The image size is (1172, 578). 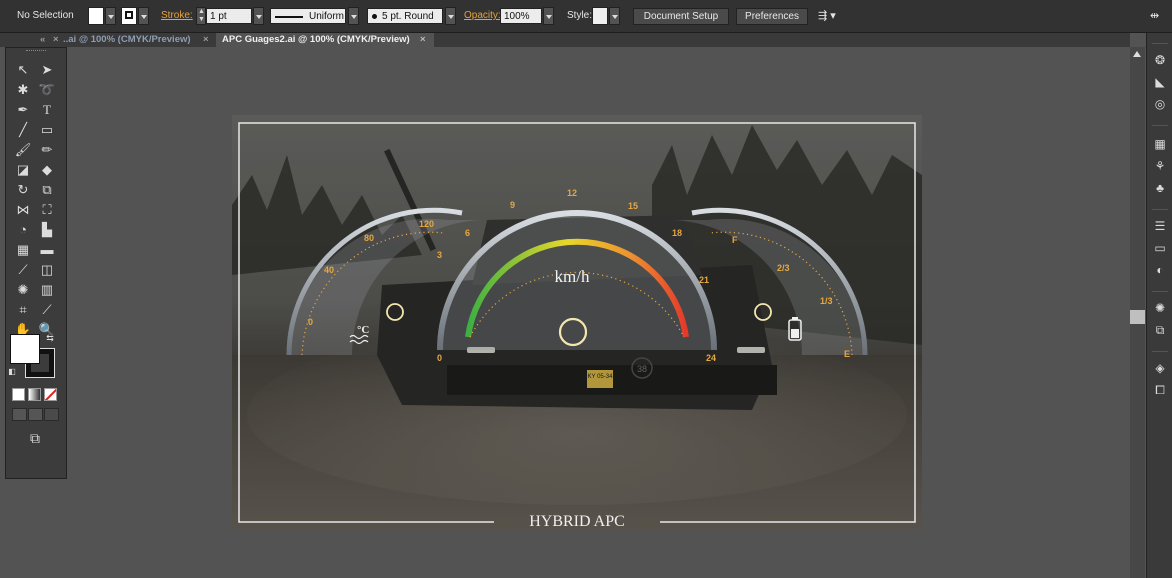 What do you see at coordinates (23, 290) in the screenshot?
I see `symbol-sprayer-tool-icon: ✺` at bounding box center [23, 290].